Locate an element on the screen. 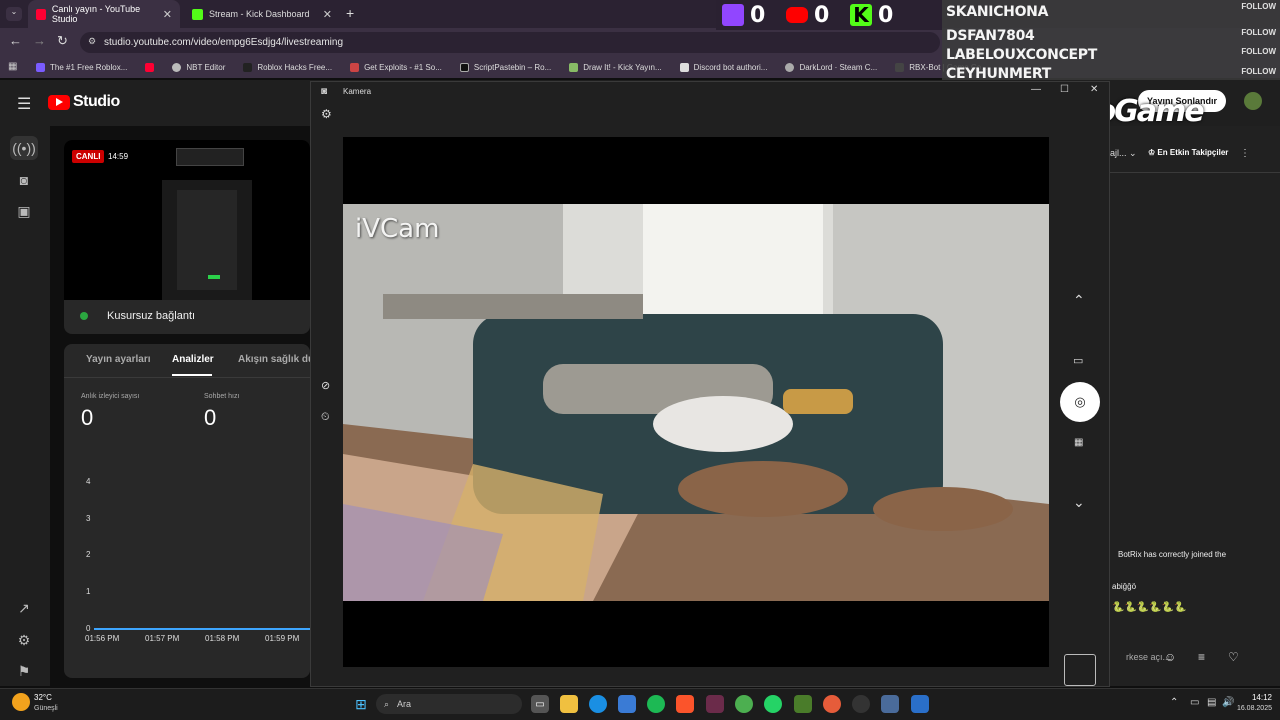 This screenshot has width=1280, height=720. store-icon is located at coordinates (627, 704).